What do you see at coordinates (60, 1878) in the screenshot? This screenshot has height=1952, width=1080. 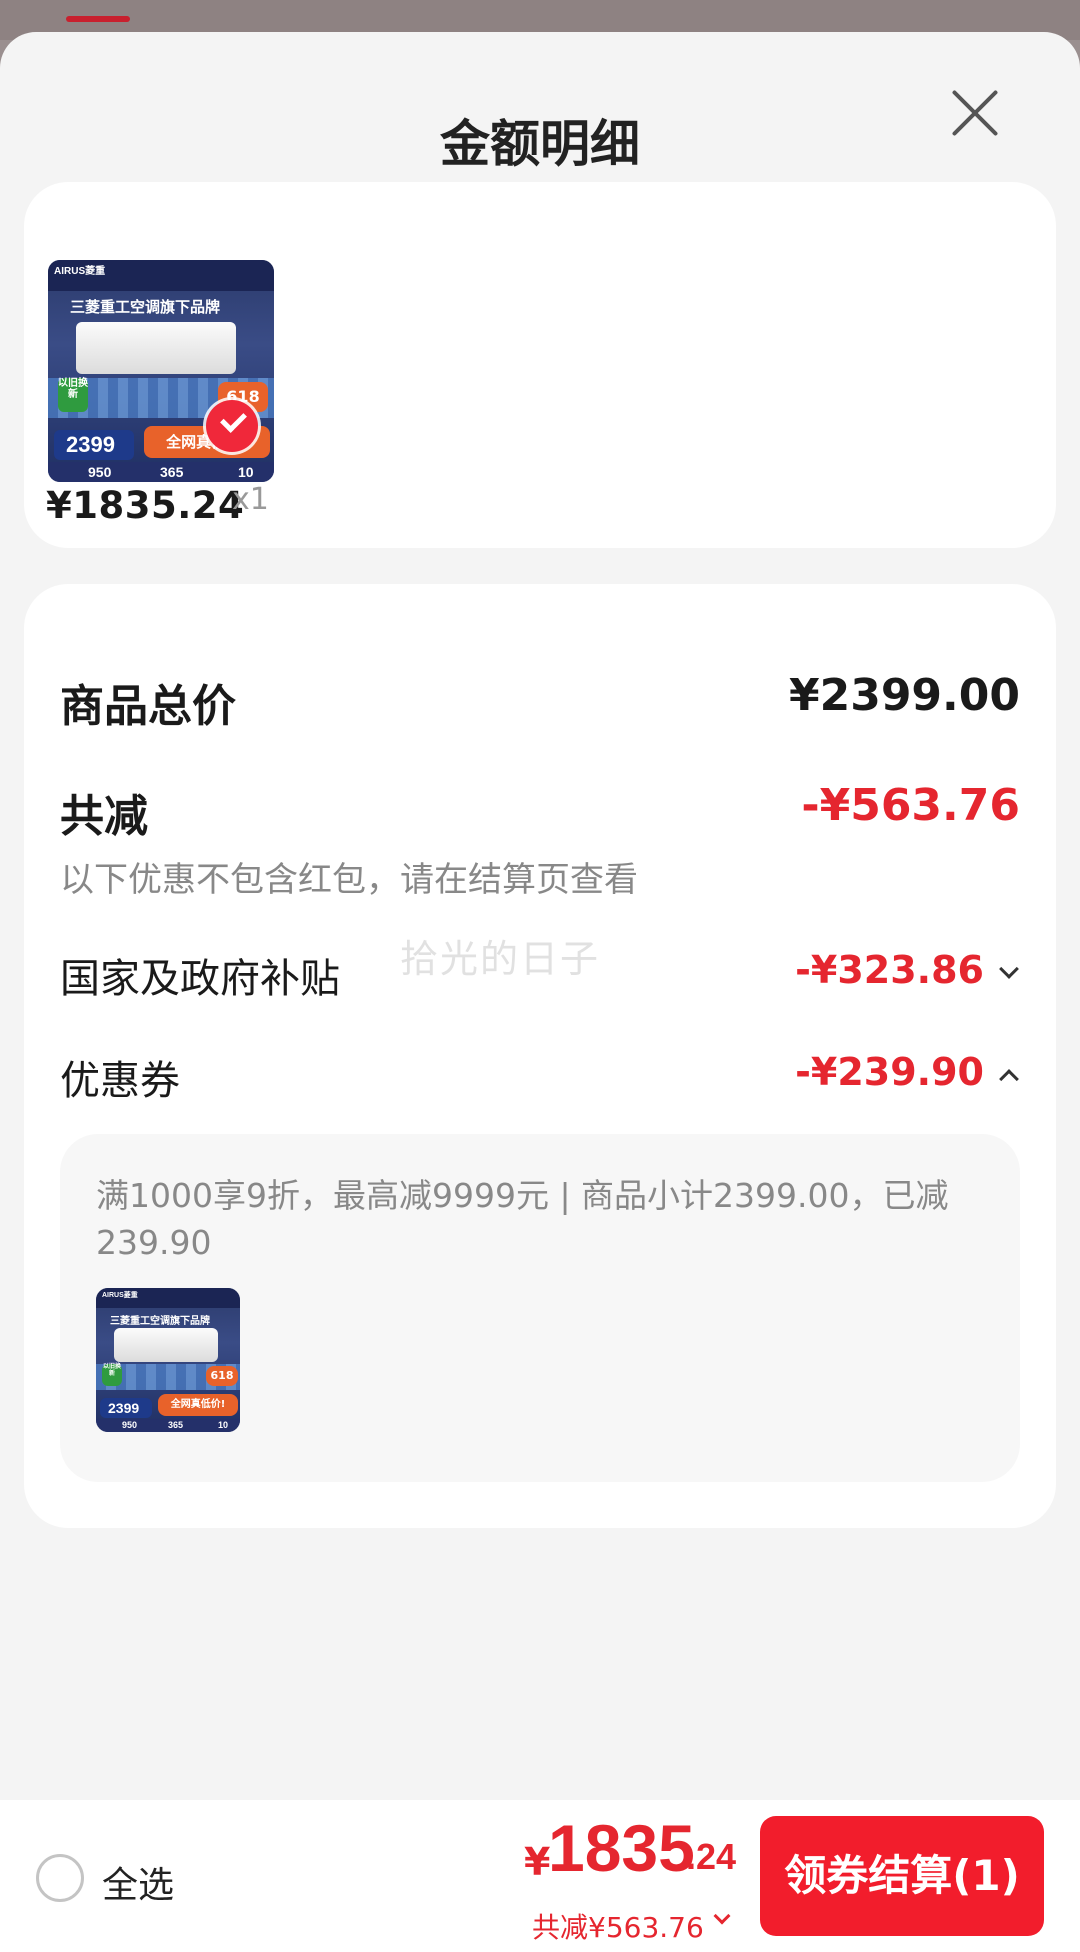 I see `select-all-radio` at bounding box center [60, 1878].